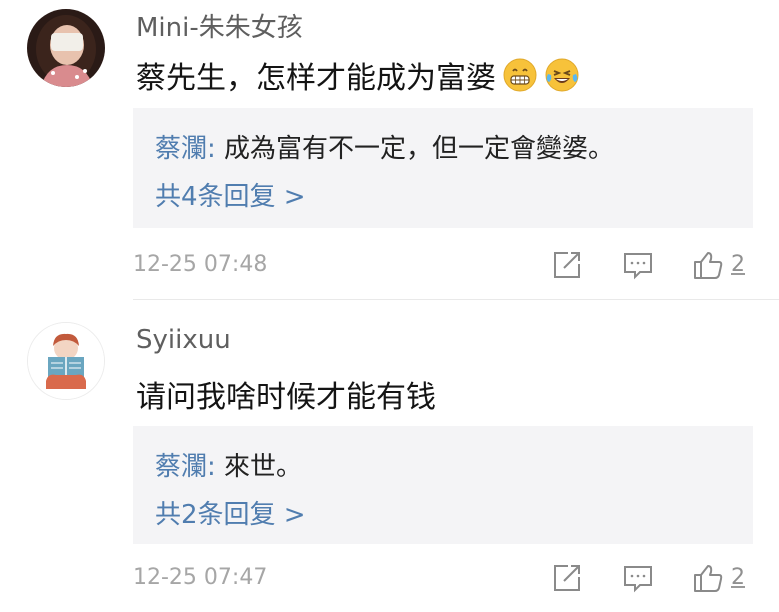 This screenshot has height=612, width=779. Describe the element at coordinates (200, 264) in the screenshot. I see `timestamp: 12-25 07:48` at that location.